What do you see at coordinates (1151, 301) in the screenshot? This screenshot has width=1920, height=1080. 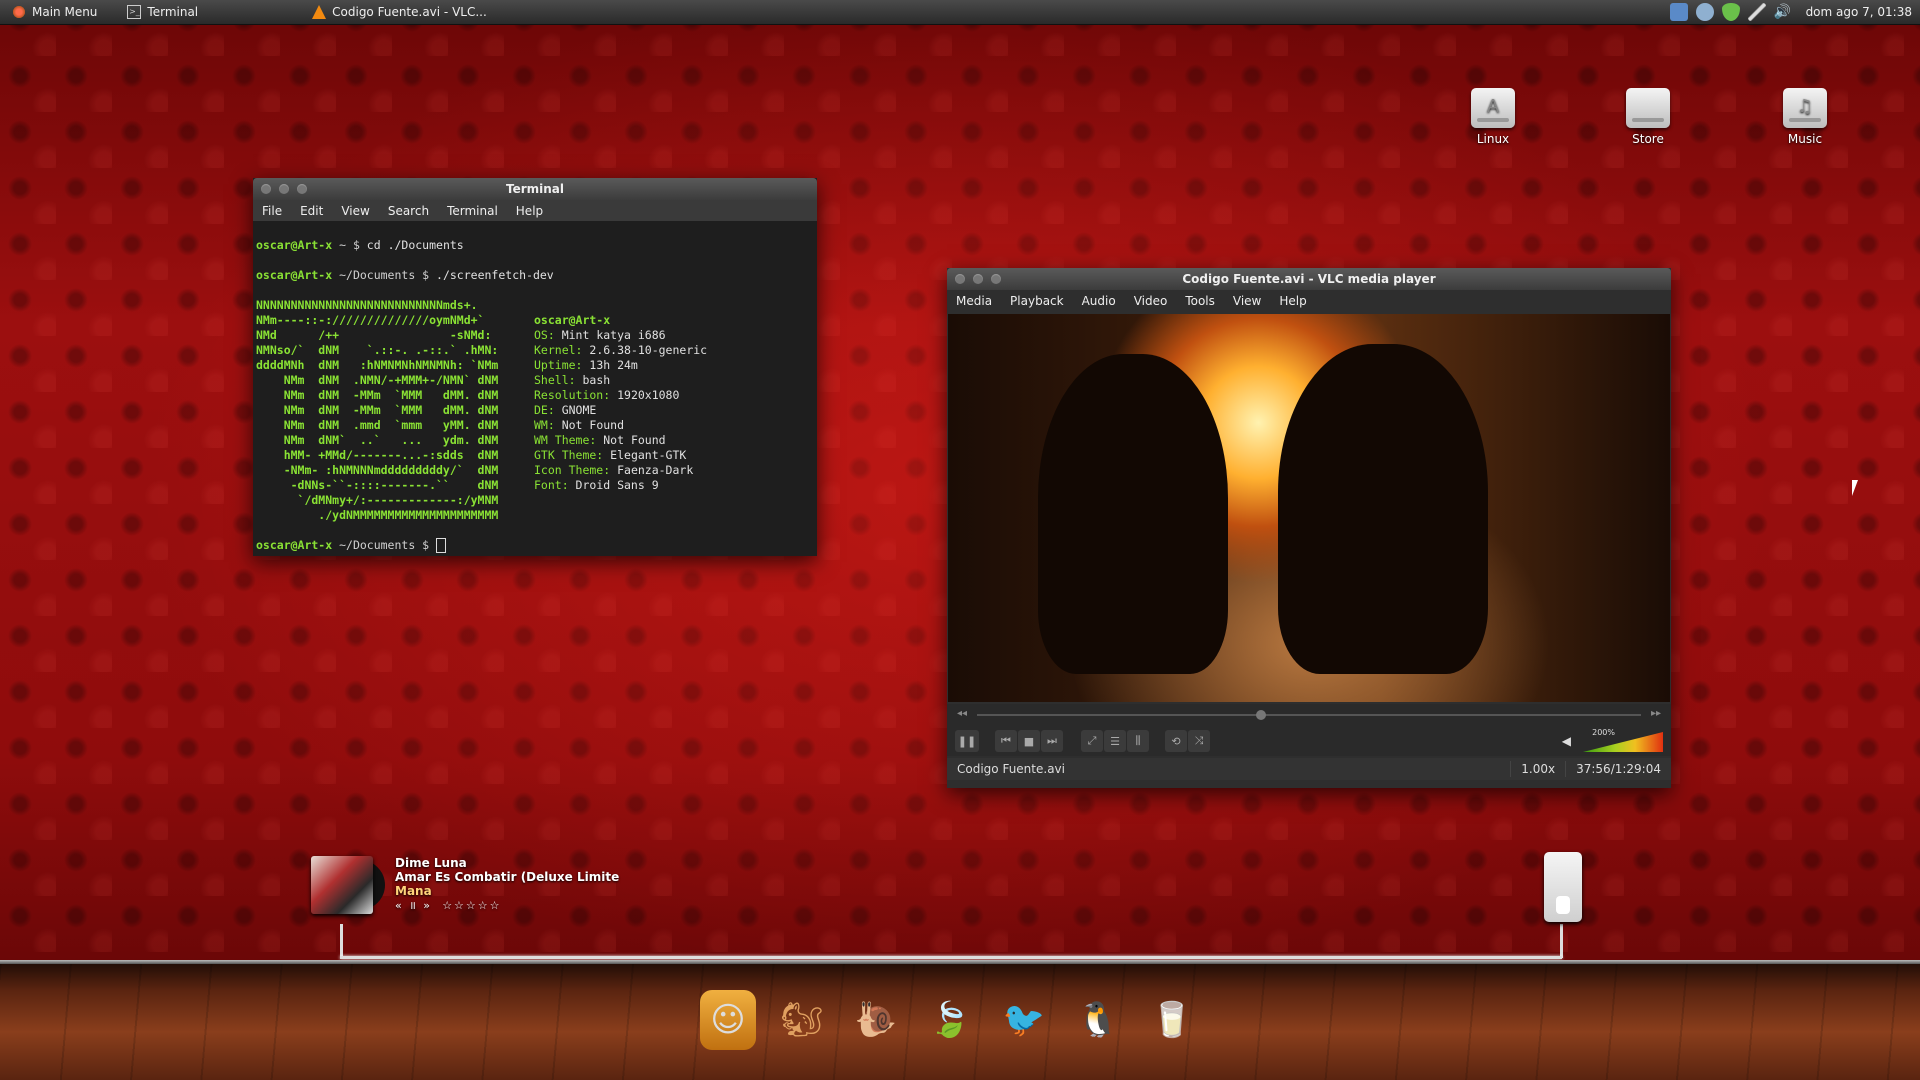 I see `menu-video: Video` at bounding box center [1151, 301].